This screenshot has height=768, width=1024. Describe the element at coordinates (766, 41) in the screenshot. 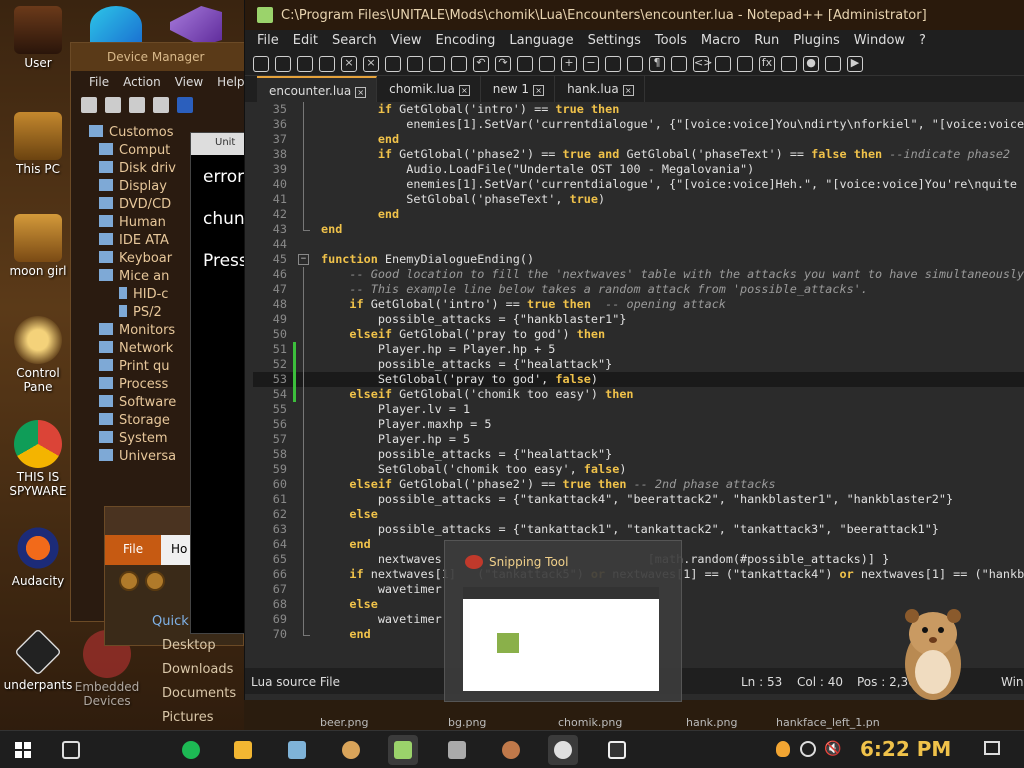

I see `menu-run: Run` at that location.